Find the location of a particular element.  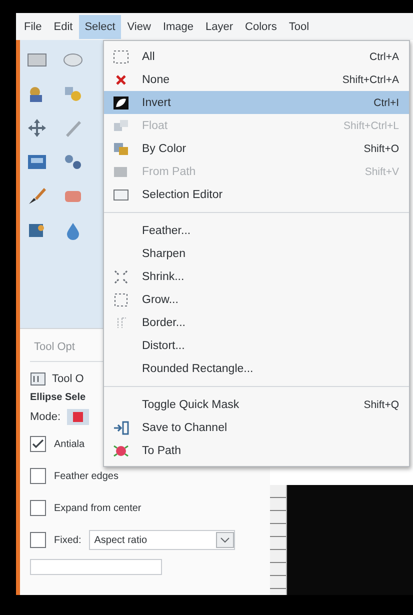

color-select-icon is located at coordinates (121, 149).